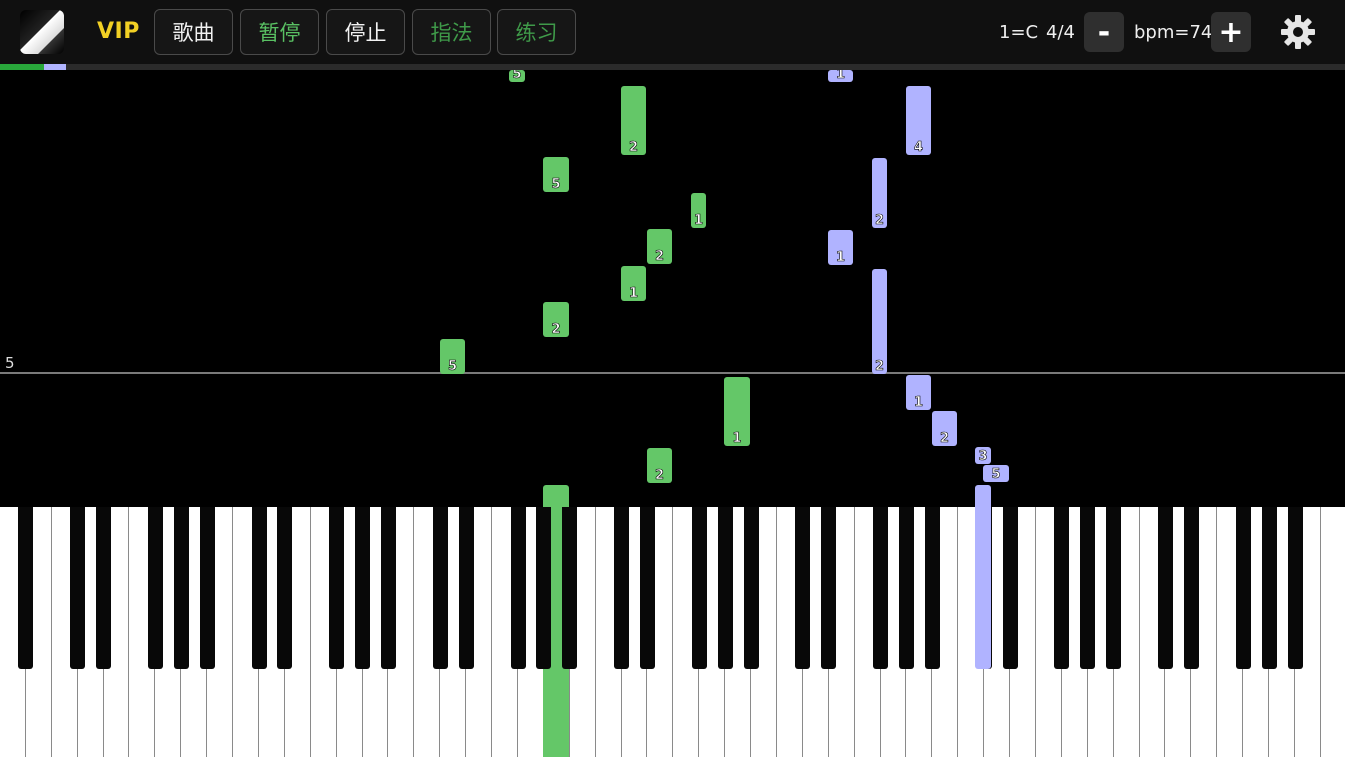 The image size is (1345, 757). I want to click on tempo-increase-button: +, so click(1231, 32).